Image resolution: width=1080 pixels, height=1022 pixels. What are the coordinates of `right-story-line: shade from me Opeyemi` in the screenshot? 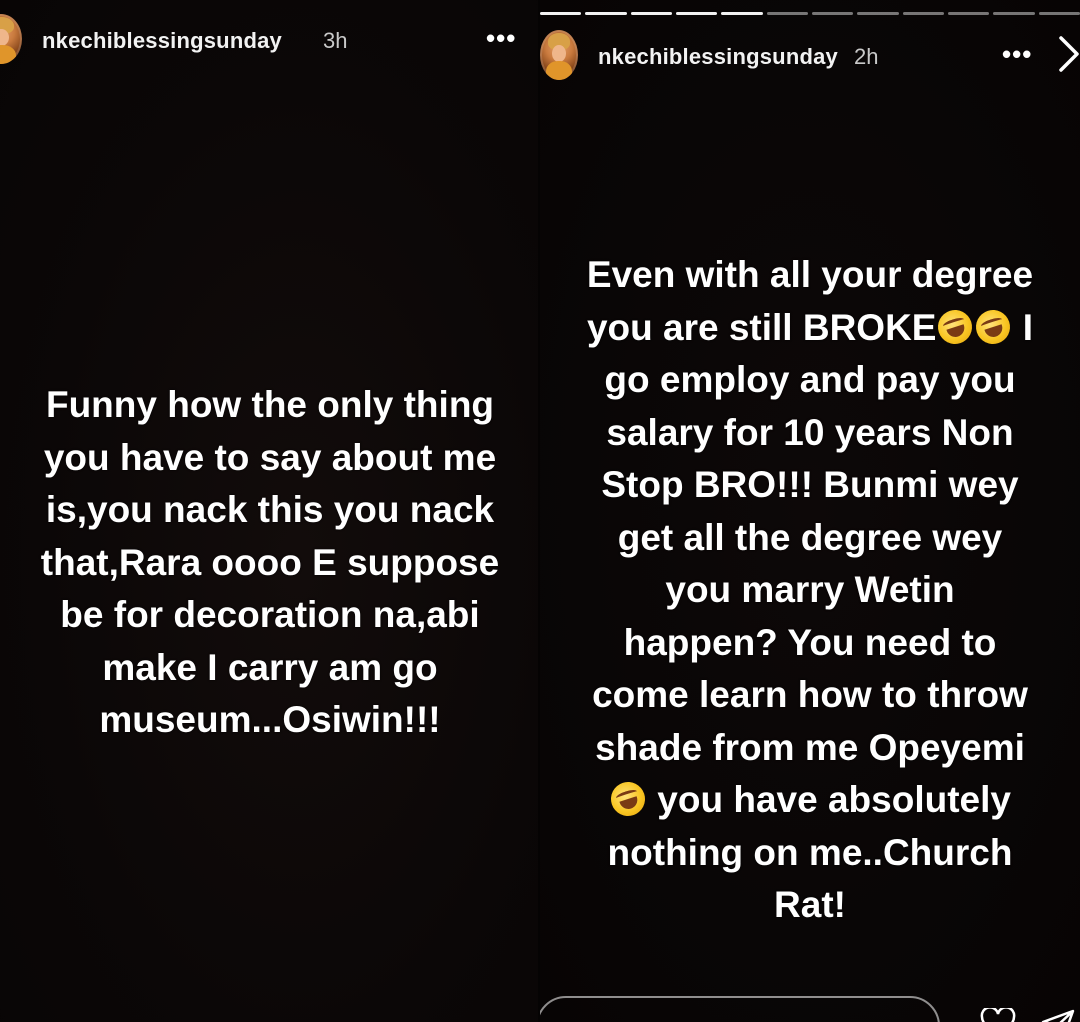 It's located at (810, 747).